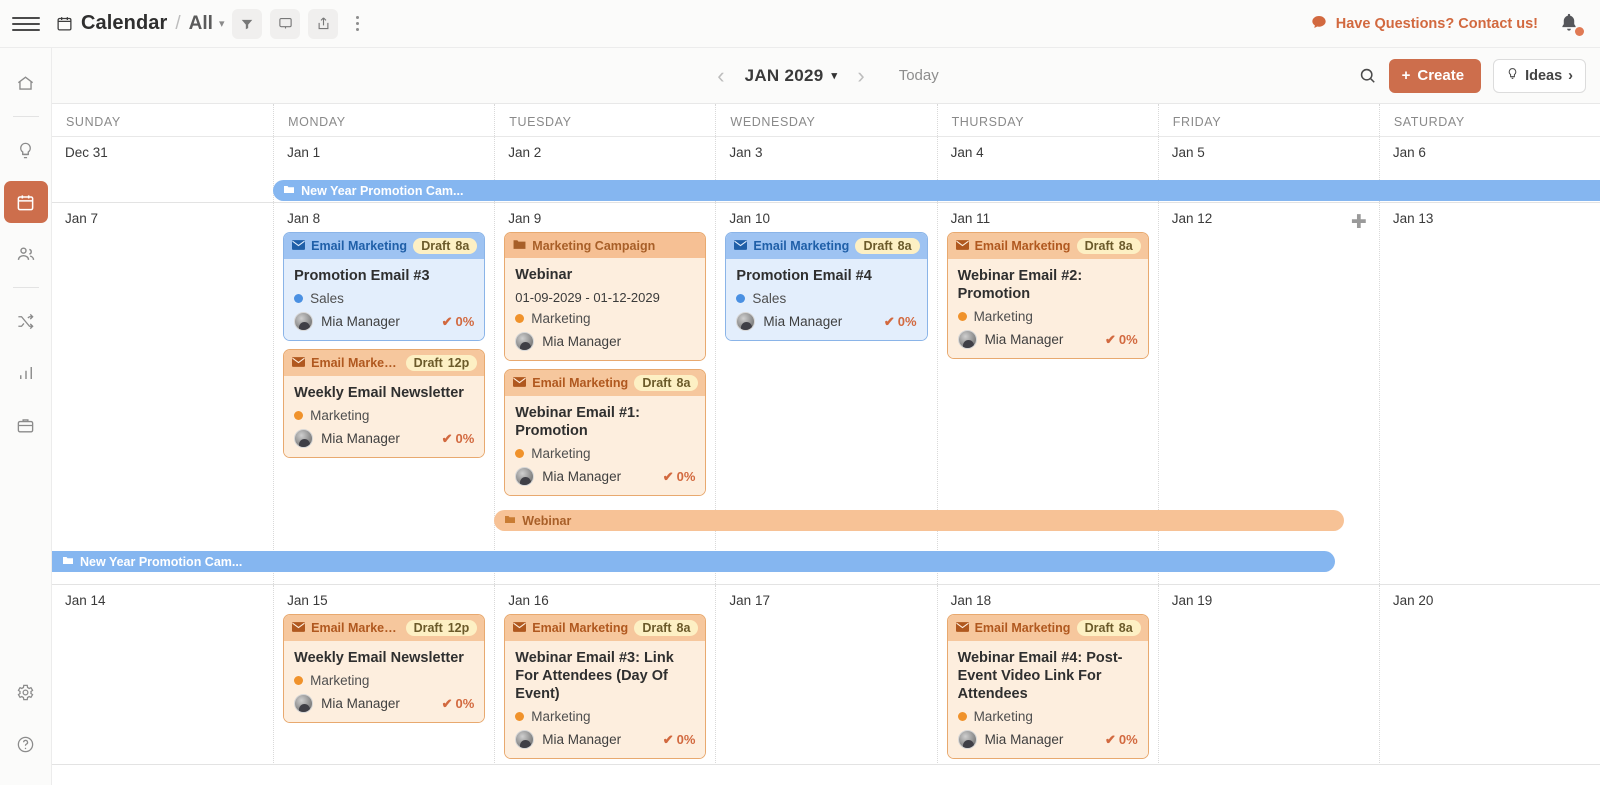  Describe the element at coordinates (791, 76) in the screenshot. I see `month-selector: JAN 2029 ▾` at that location.